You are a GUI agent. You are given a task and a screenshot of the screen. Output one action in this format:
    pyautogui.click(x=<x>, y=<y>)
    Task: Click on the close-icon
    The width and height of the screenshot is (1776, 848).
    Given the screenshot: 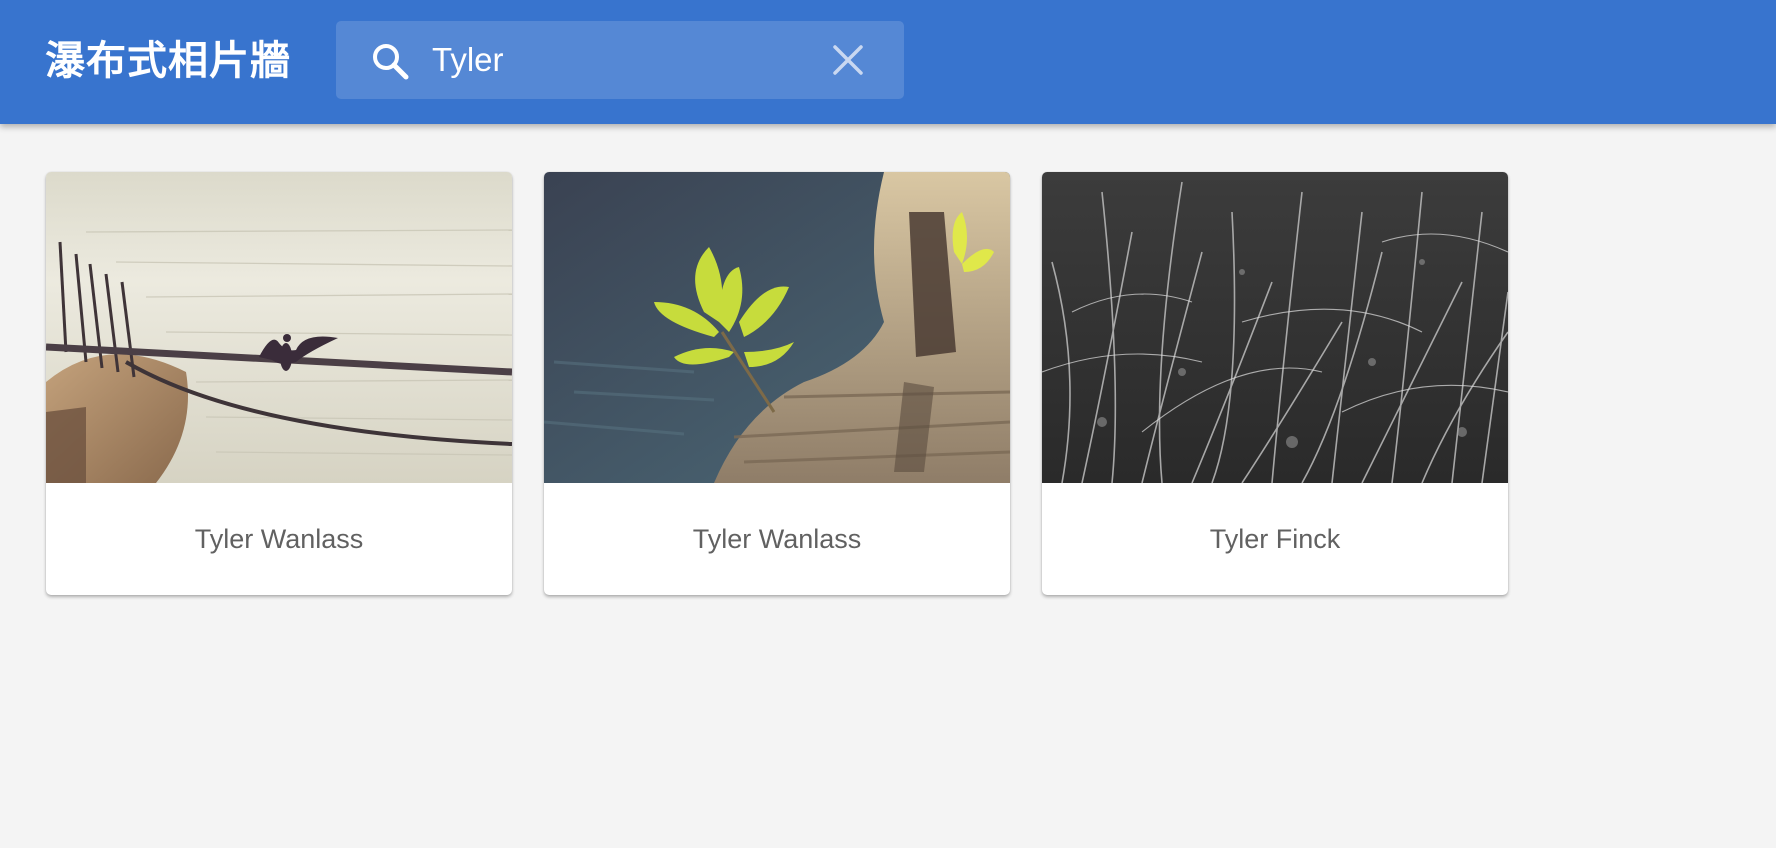 What is the action you would take?
    pyautogui.click(x=848, y=60)
    